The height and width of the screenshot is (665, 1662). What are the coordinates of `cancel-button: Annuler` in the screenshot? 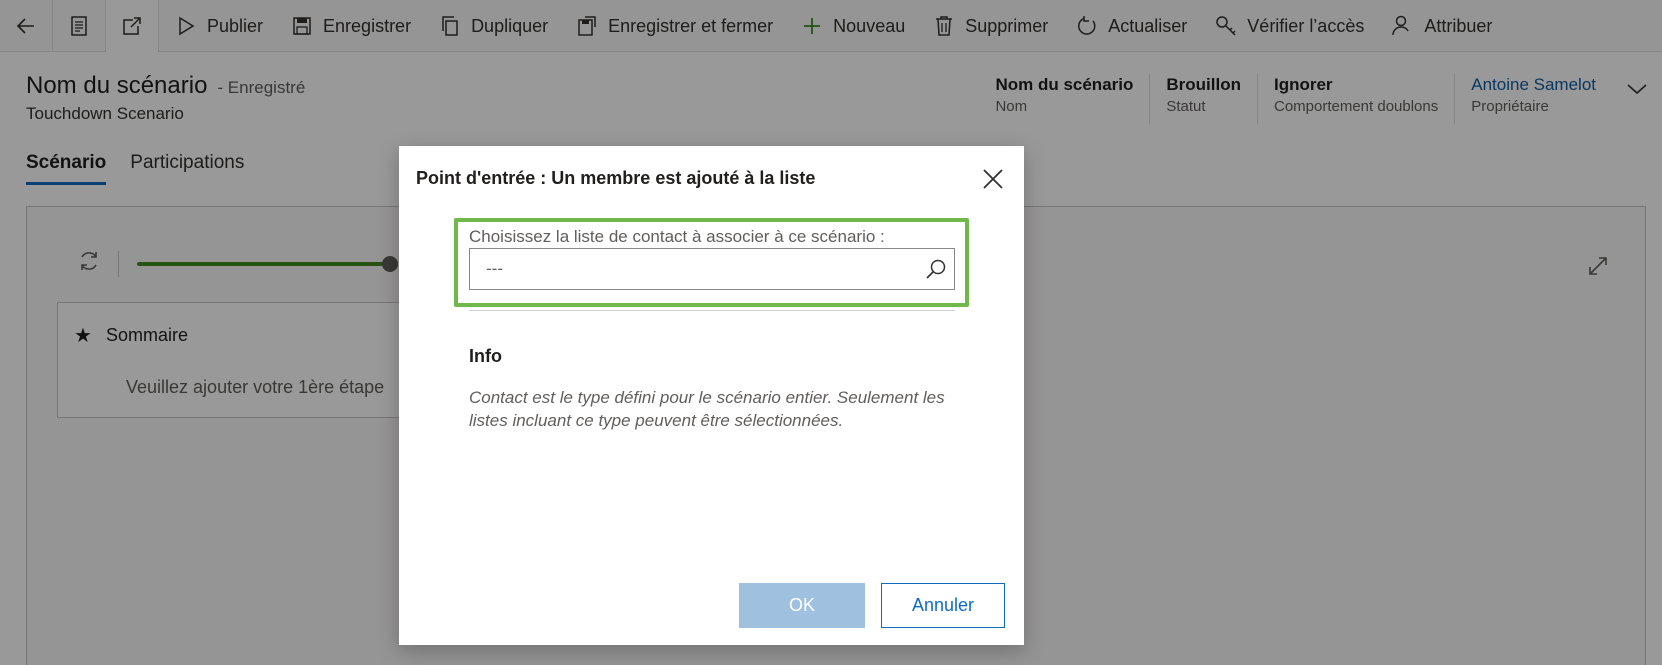 It's located at (943, 605).